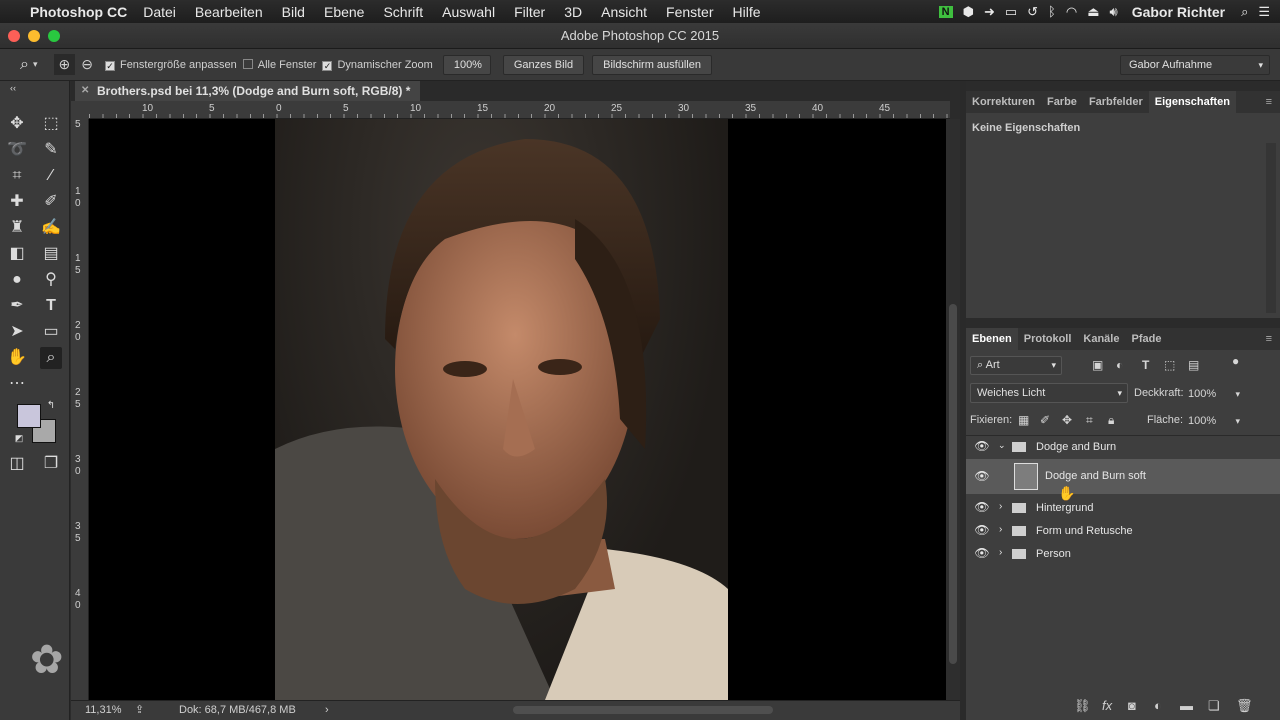 This screenshot has width=1280, height=720. Describe the element at coordinates (13, 88) in the screenshot. I see `collapse-toolbar-icon: ‹‹` at that location.